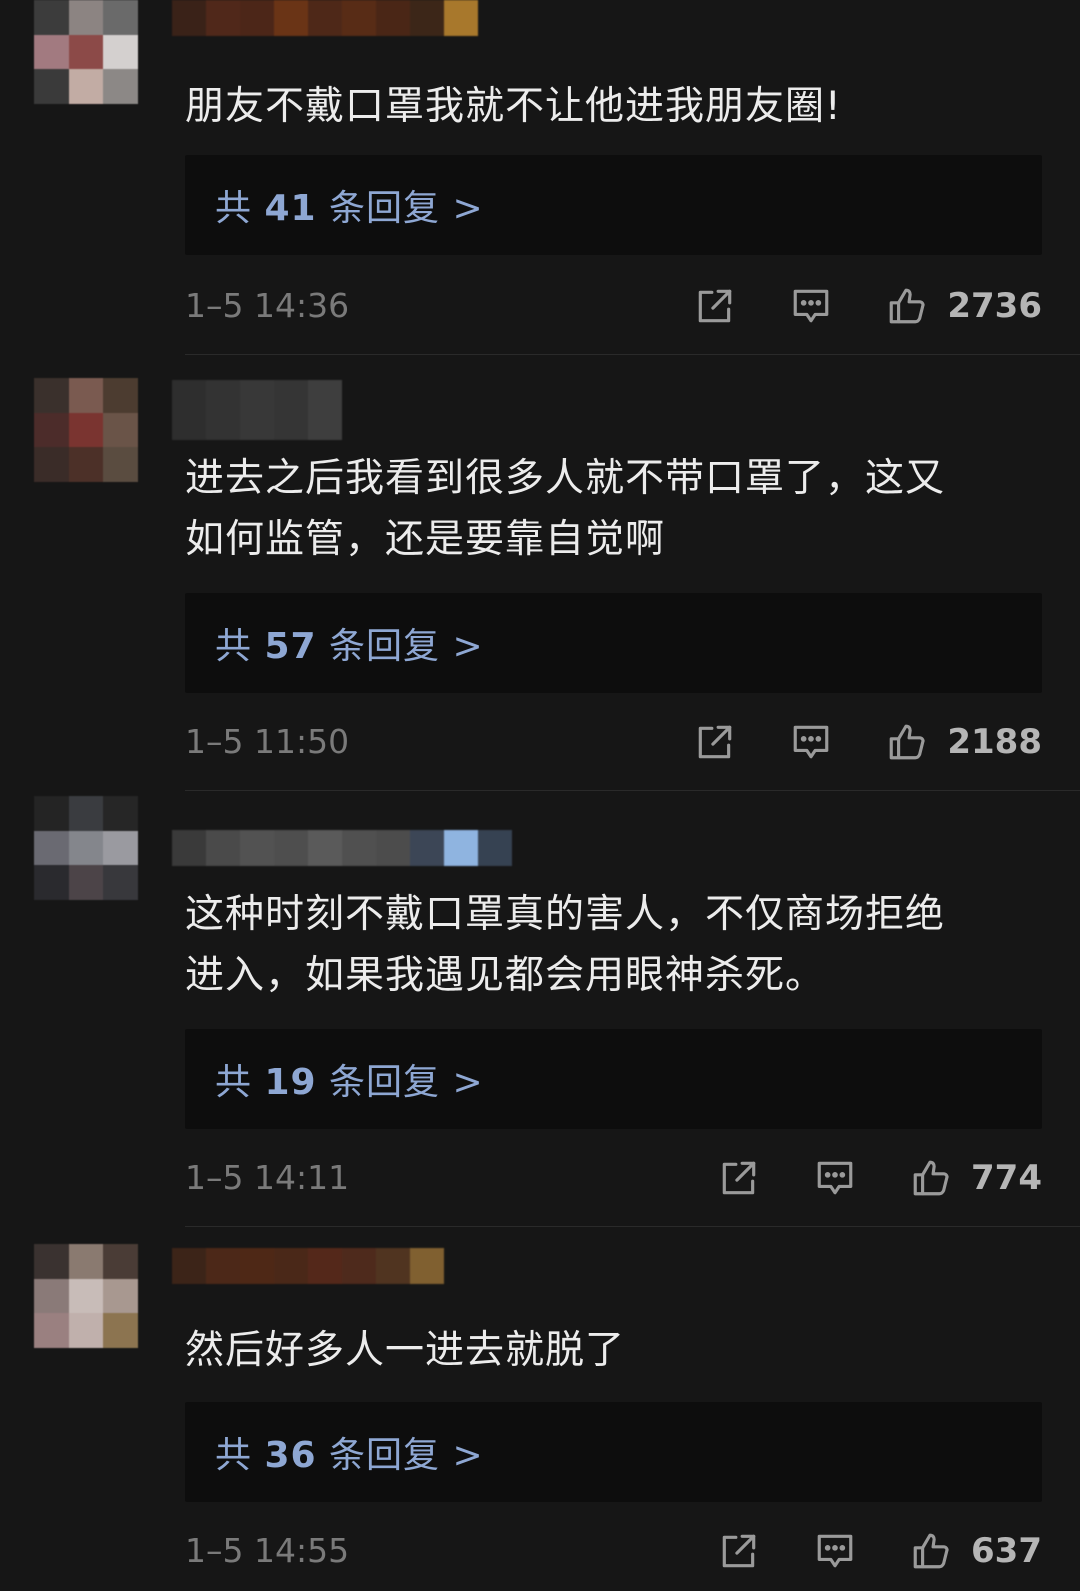  What do you see at coordinates (267, 1550) in the screenshot?
I see `comment-time: 1–5 14:55` at bounding box center [267, 1550].